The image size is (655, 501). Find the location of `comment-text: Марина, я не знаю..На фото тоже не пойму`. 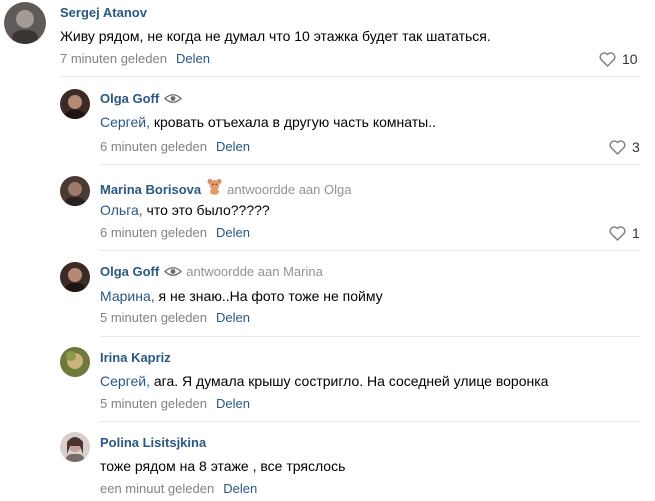

comment-text: Марина, я не знаю..На фото тоже не пойму is located at coordinates (241, 296).